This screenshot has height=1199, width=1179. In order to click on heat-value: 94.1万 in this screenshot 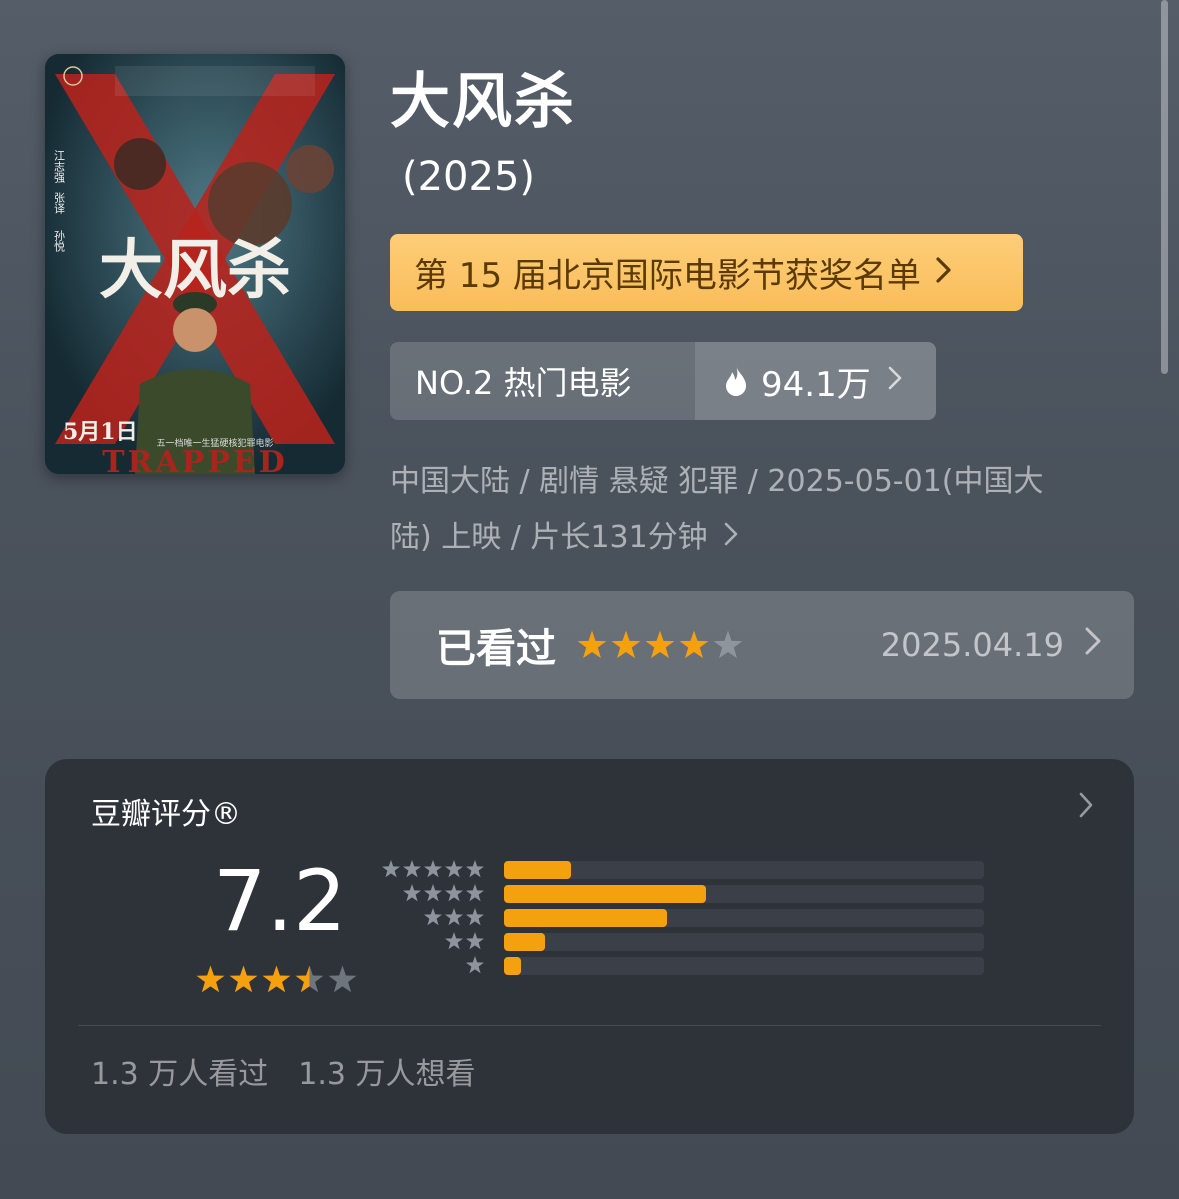, I will do `click(816, 384)`.